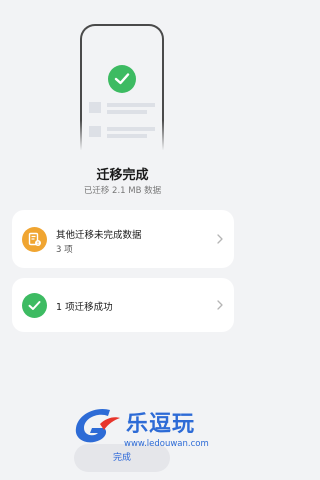  What do you see at coordinates (64, 250) in the screenshot?
I see `incomplete-data-count: 3 项` at bounding box center [64, 250].